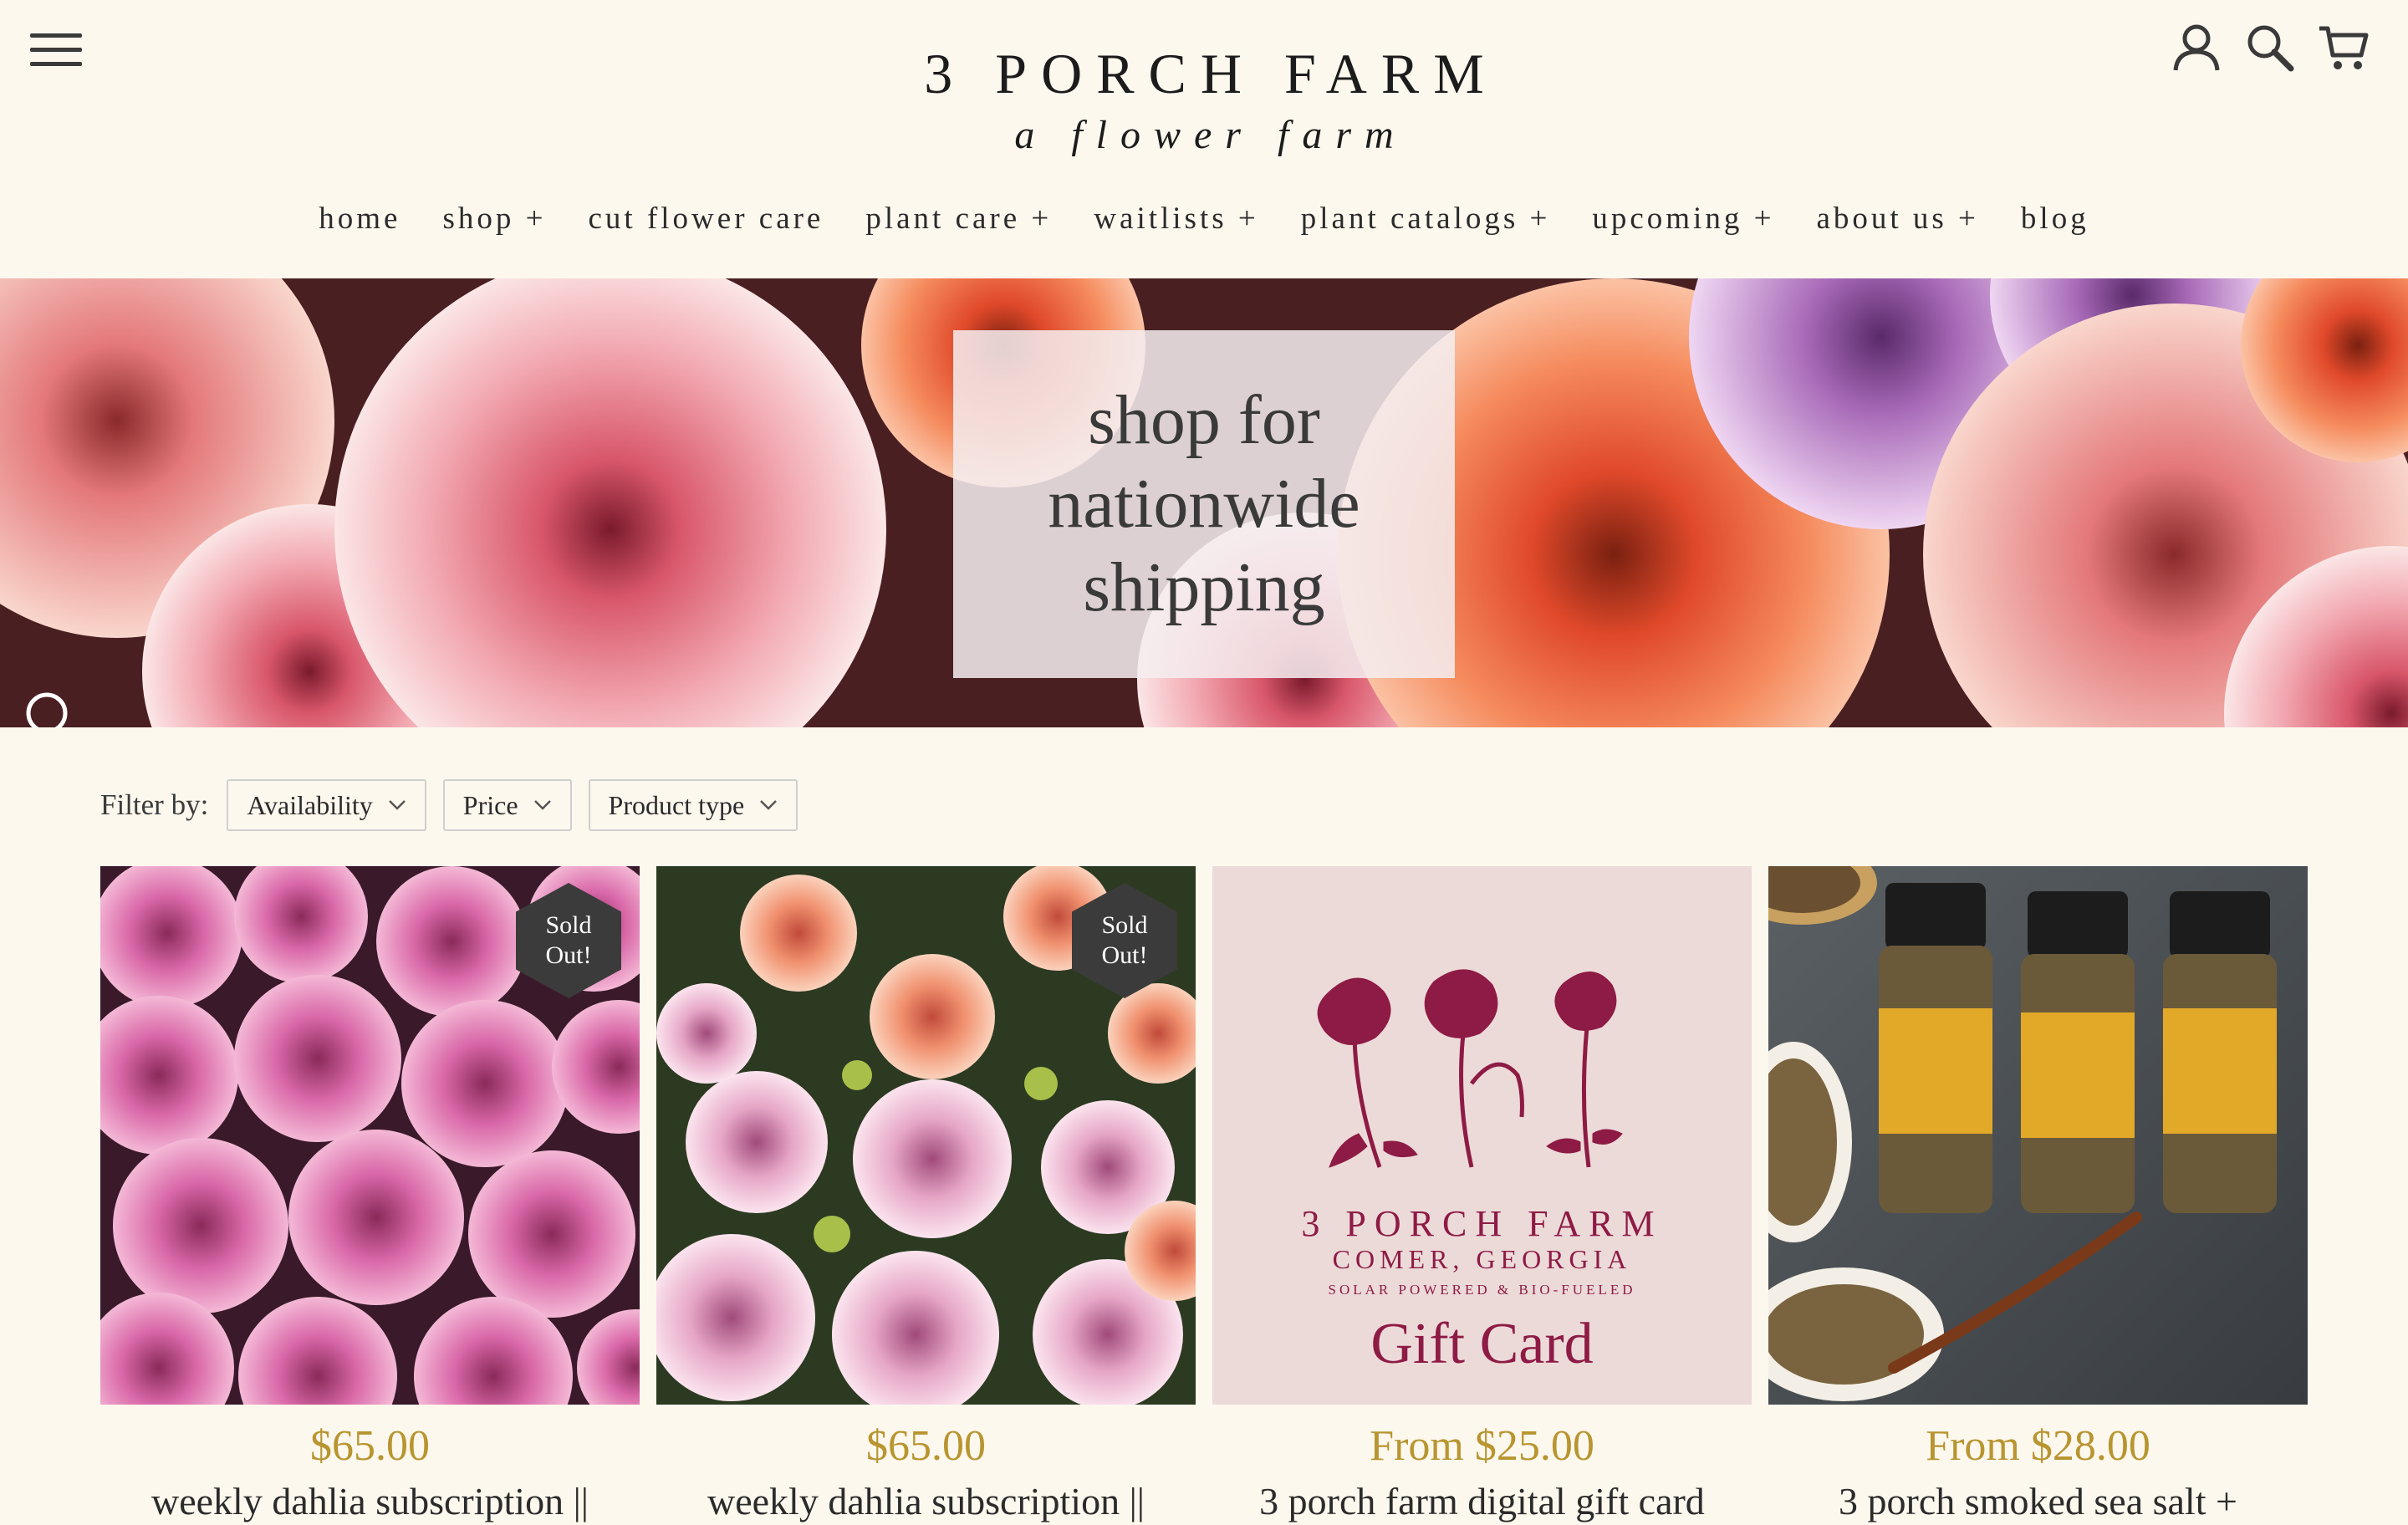 The height and width of the screenshot is (1525, 2408). What do you see at coordinates (2038, 1501) in the screenshot?
I see `product-title: 3 porch smoked sea salt +` at bounding box center [2038, 1501].